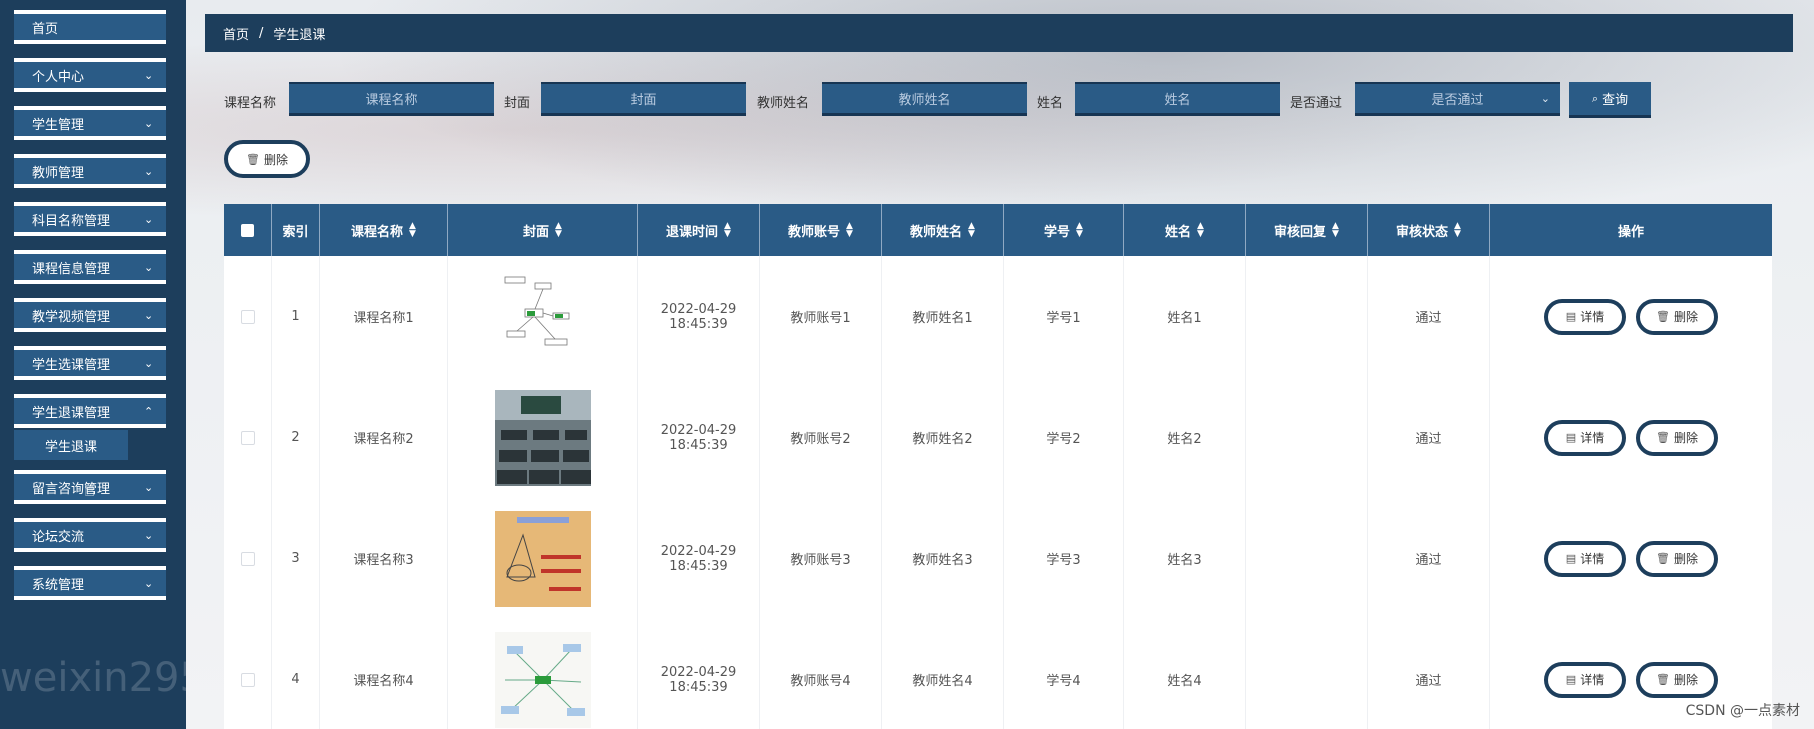  I want to click on breadcrumb-home: 首页, so click(236, 33).